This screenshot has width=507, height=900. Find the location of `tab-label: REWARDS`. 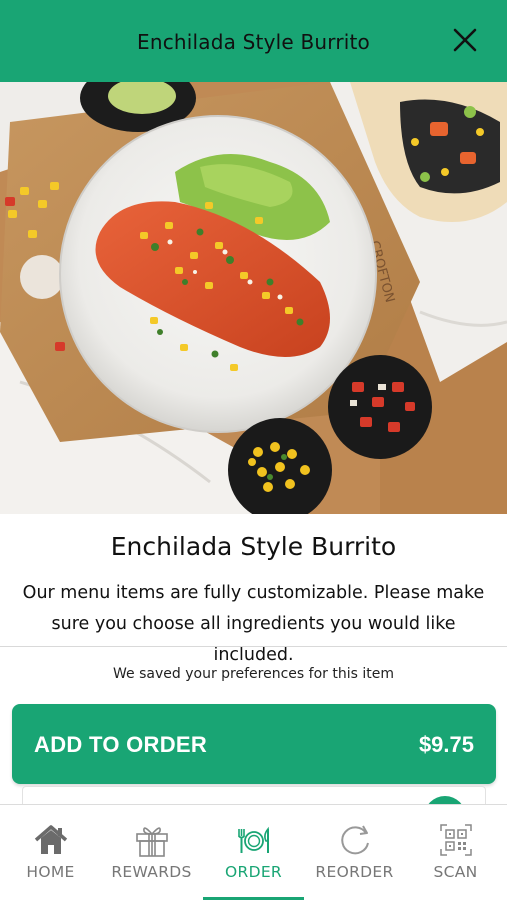

tab-label: REWARDS is located at coordinates (151, 872).